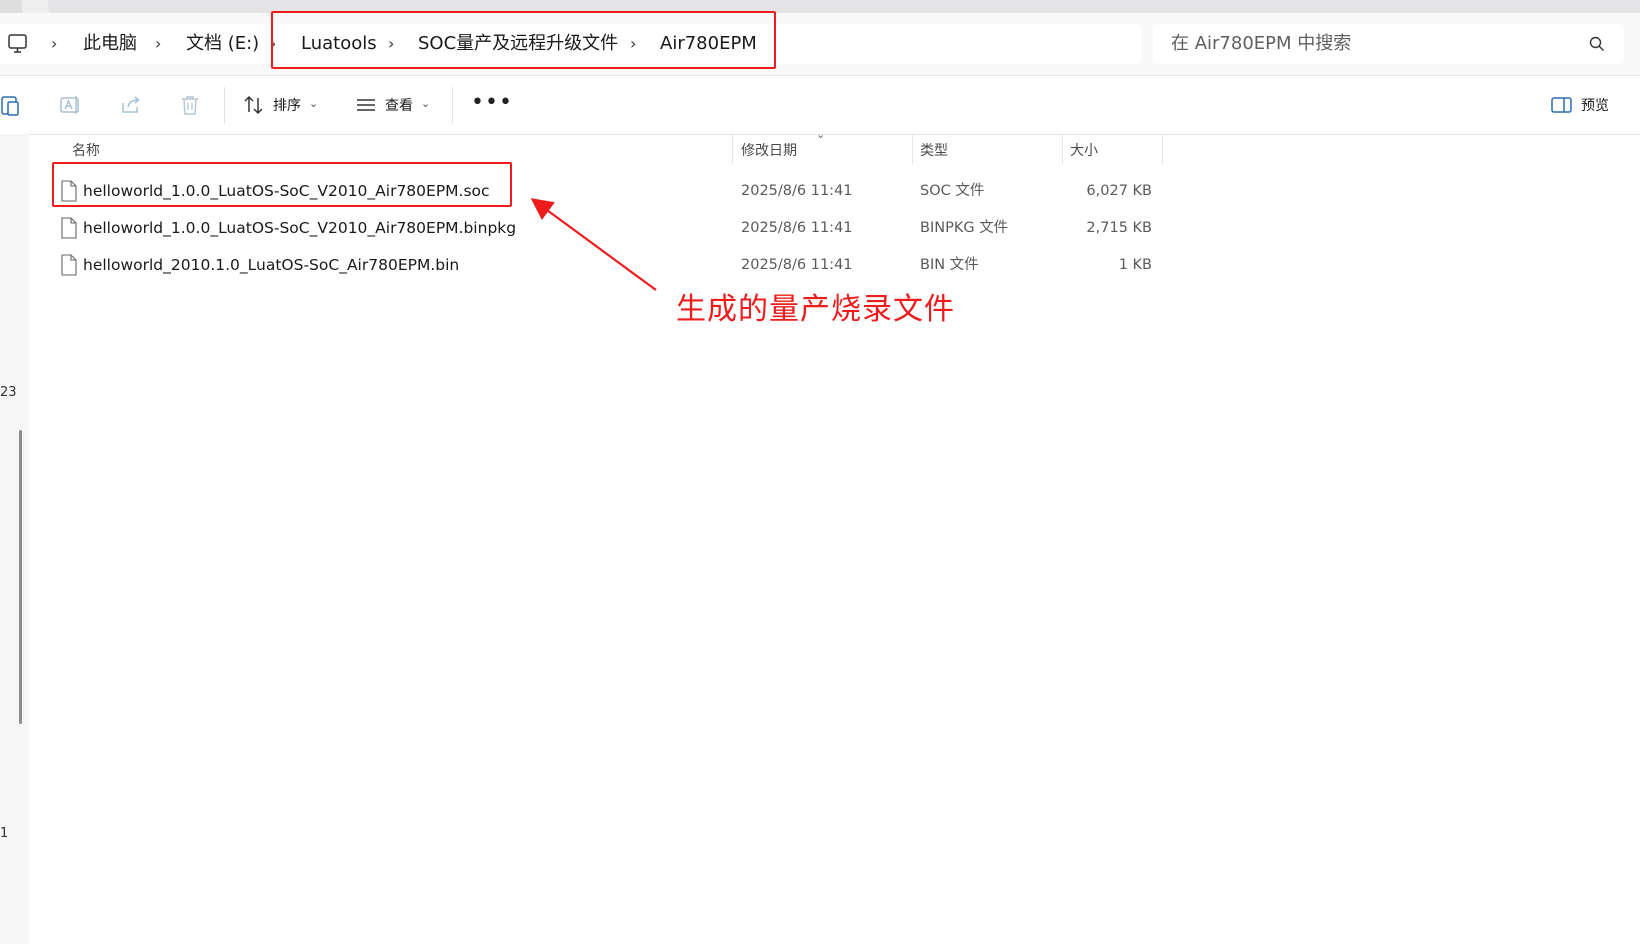 Image resolution: width=1640 pixels, height=944 pixels. What do you see at coordinates (12, 105) in the screenshot?
I see `paste-icon` at bounding box center [12, 105].